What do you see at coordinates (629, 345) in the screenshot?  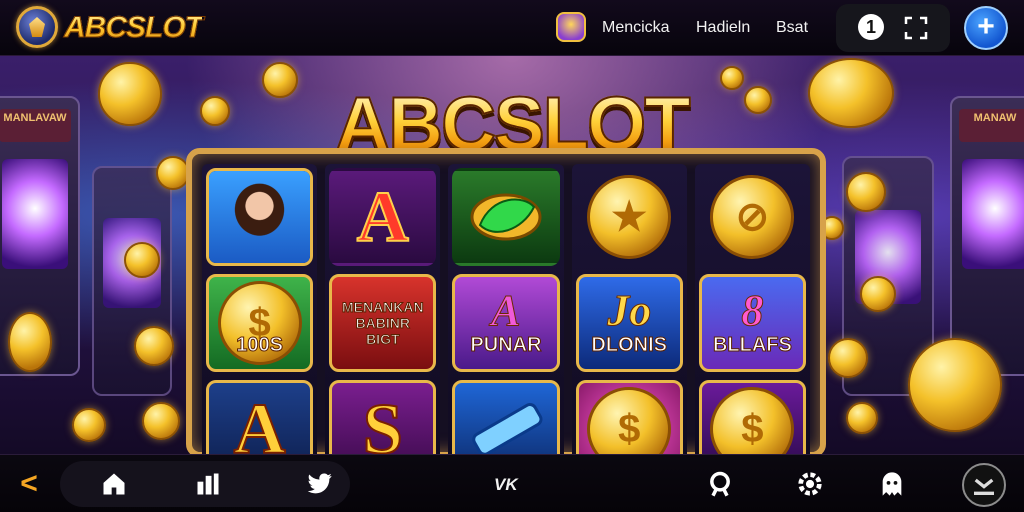 I see `tile-label: DLONIS` at bounding box center [629, 345].